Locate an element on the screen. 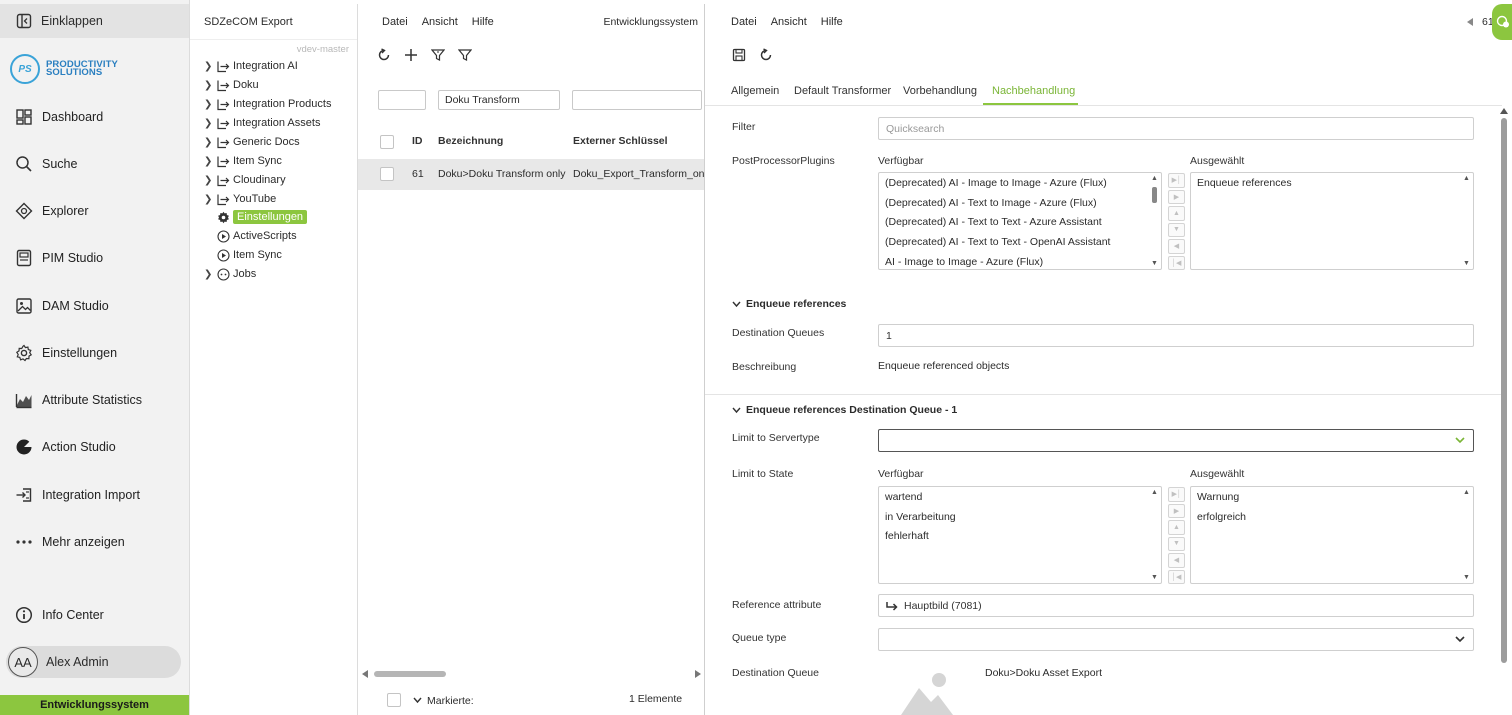 This screenshot has width=1512, height=715. move-left-button: ◀ is located at coordinates (1176, 246).